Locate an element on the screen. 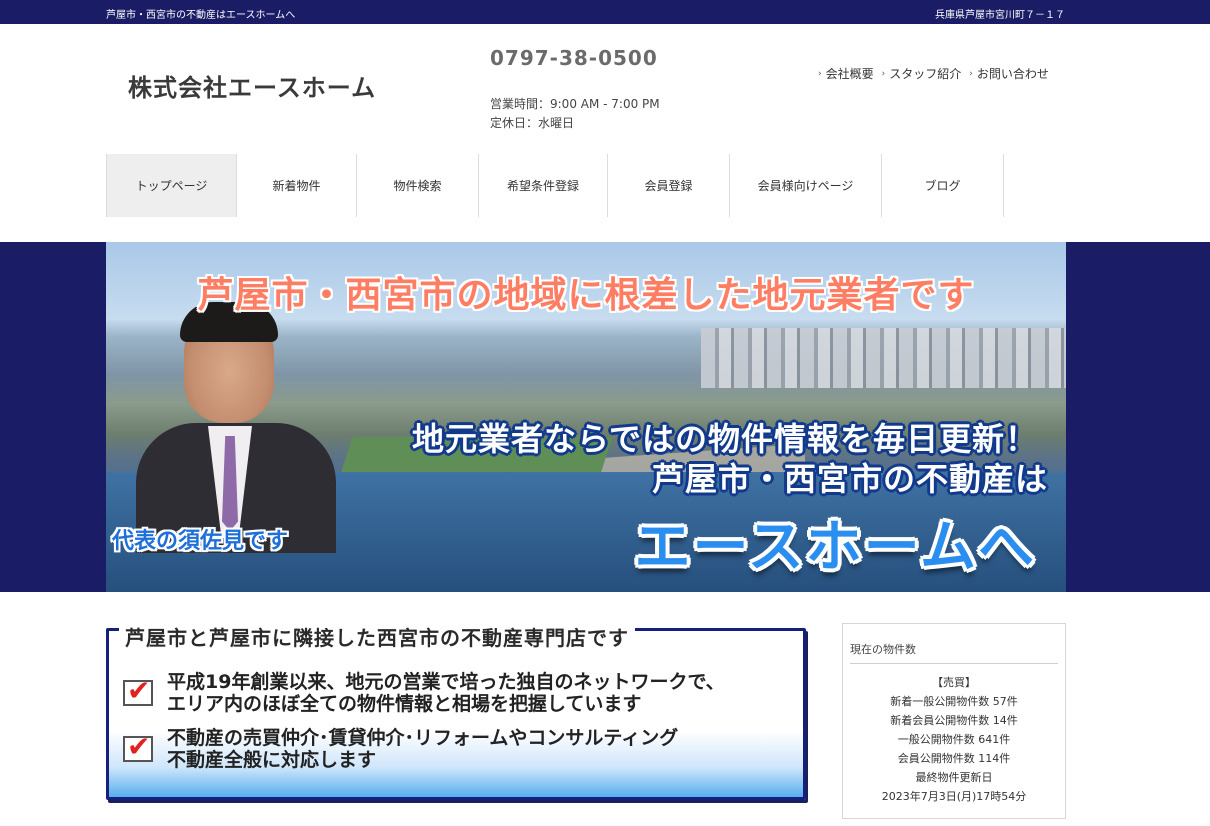 This screenshot has width=1210, height=826. intro-point: 不動産の売買仲介･賃貸仲介･リフォームやコンサルティング 不動産全般に対応します is located at coordinates (400, 749).